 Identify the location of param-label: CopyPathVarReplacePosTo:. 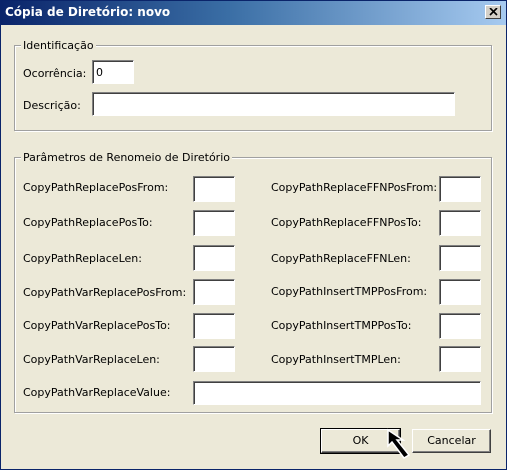
(97, 325).